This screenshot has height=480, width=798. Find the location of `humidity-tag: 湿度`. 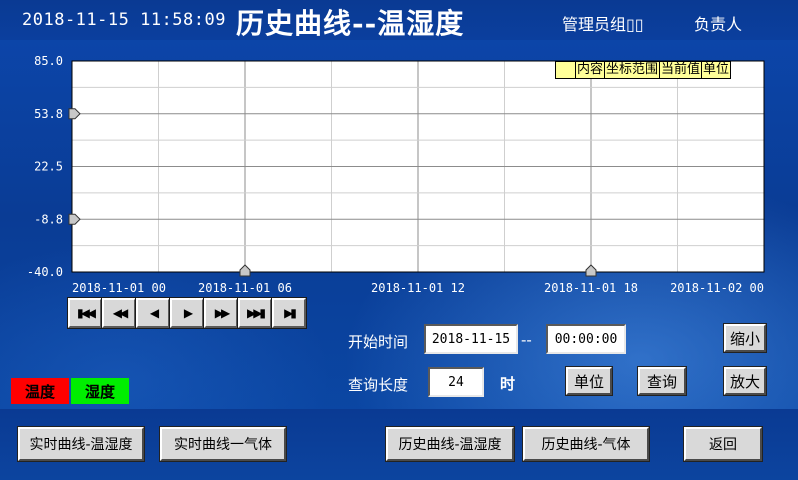

humidity-tag: 湿度 is located at coordinates (100, 391).